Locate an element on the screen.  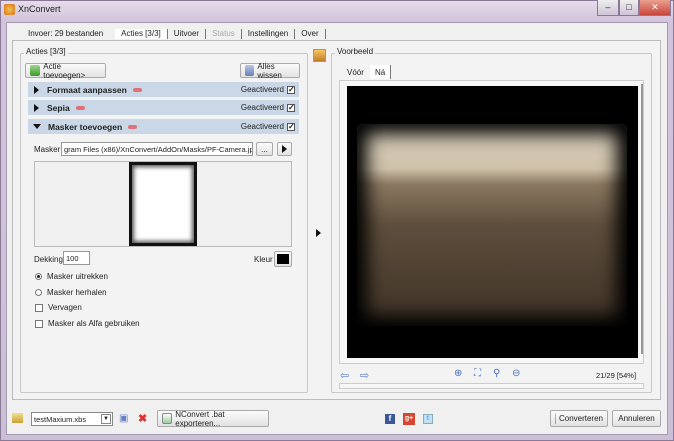
collapse-icon is located at coordinates (37, 126).